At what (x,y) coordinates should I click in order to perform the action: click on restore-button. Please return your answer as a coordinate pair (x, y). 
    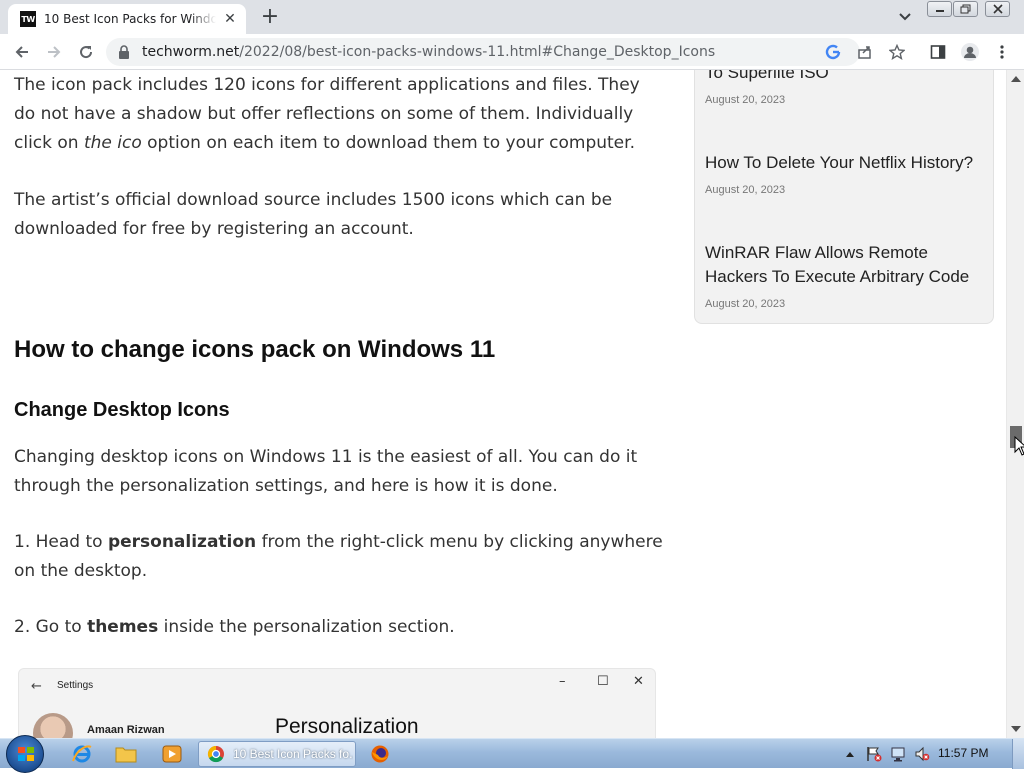
    Looking at the image, I should click on (965, 9).